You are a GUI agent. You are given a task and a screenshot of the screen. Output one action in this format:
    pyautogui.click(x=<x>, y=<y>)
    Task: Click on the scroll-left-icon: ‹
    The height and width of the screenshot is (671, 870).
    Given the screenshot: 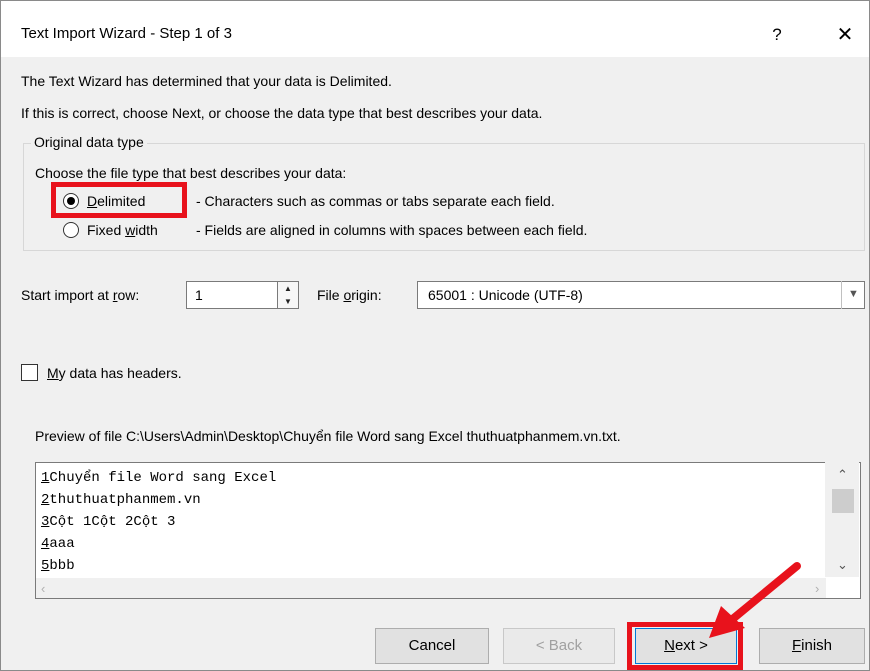 What is the action you would take?
    pyautogui.click(x=43, y=588)
    